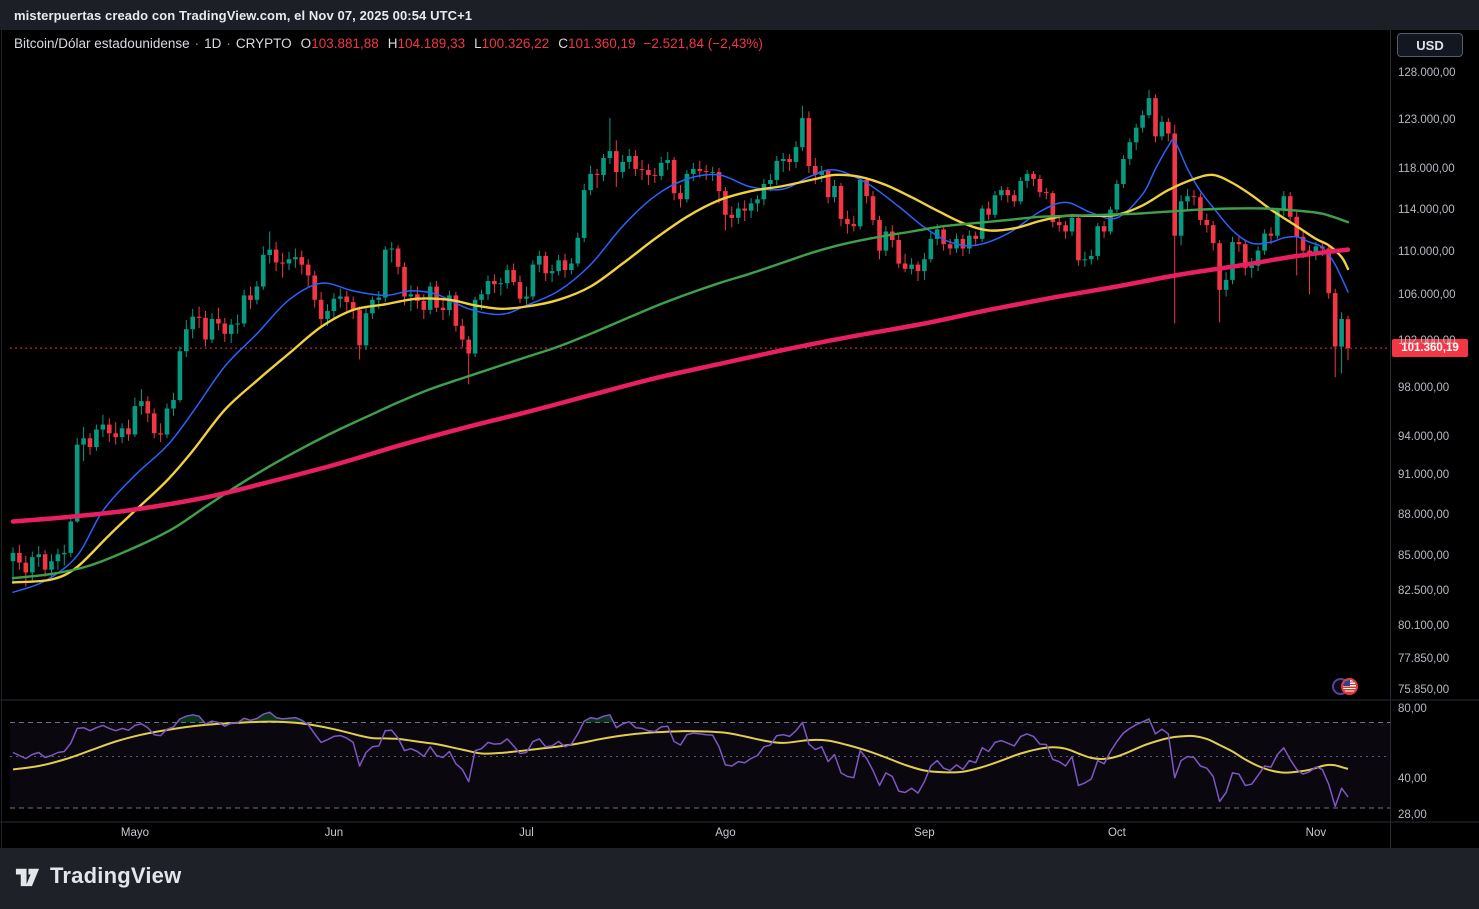  Describe the element at coordinates (306, 43) in the screenshot. I see `ohlc-letter: O` at that location.